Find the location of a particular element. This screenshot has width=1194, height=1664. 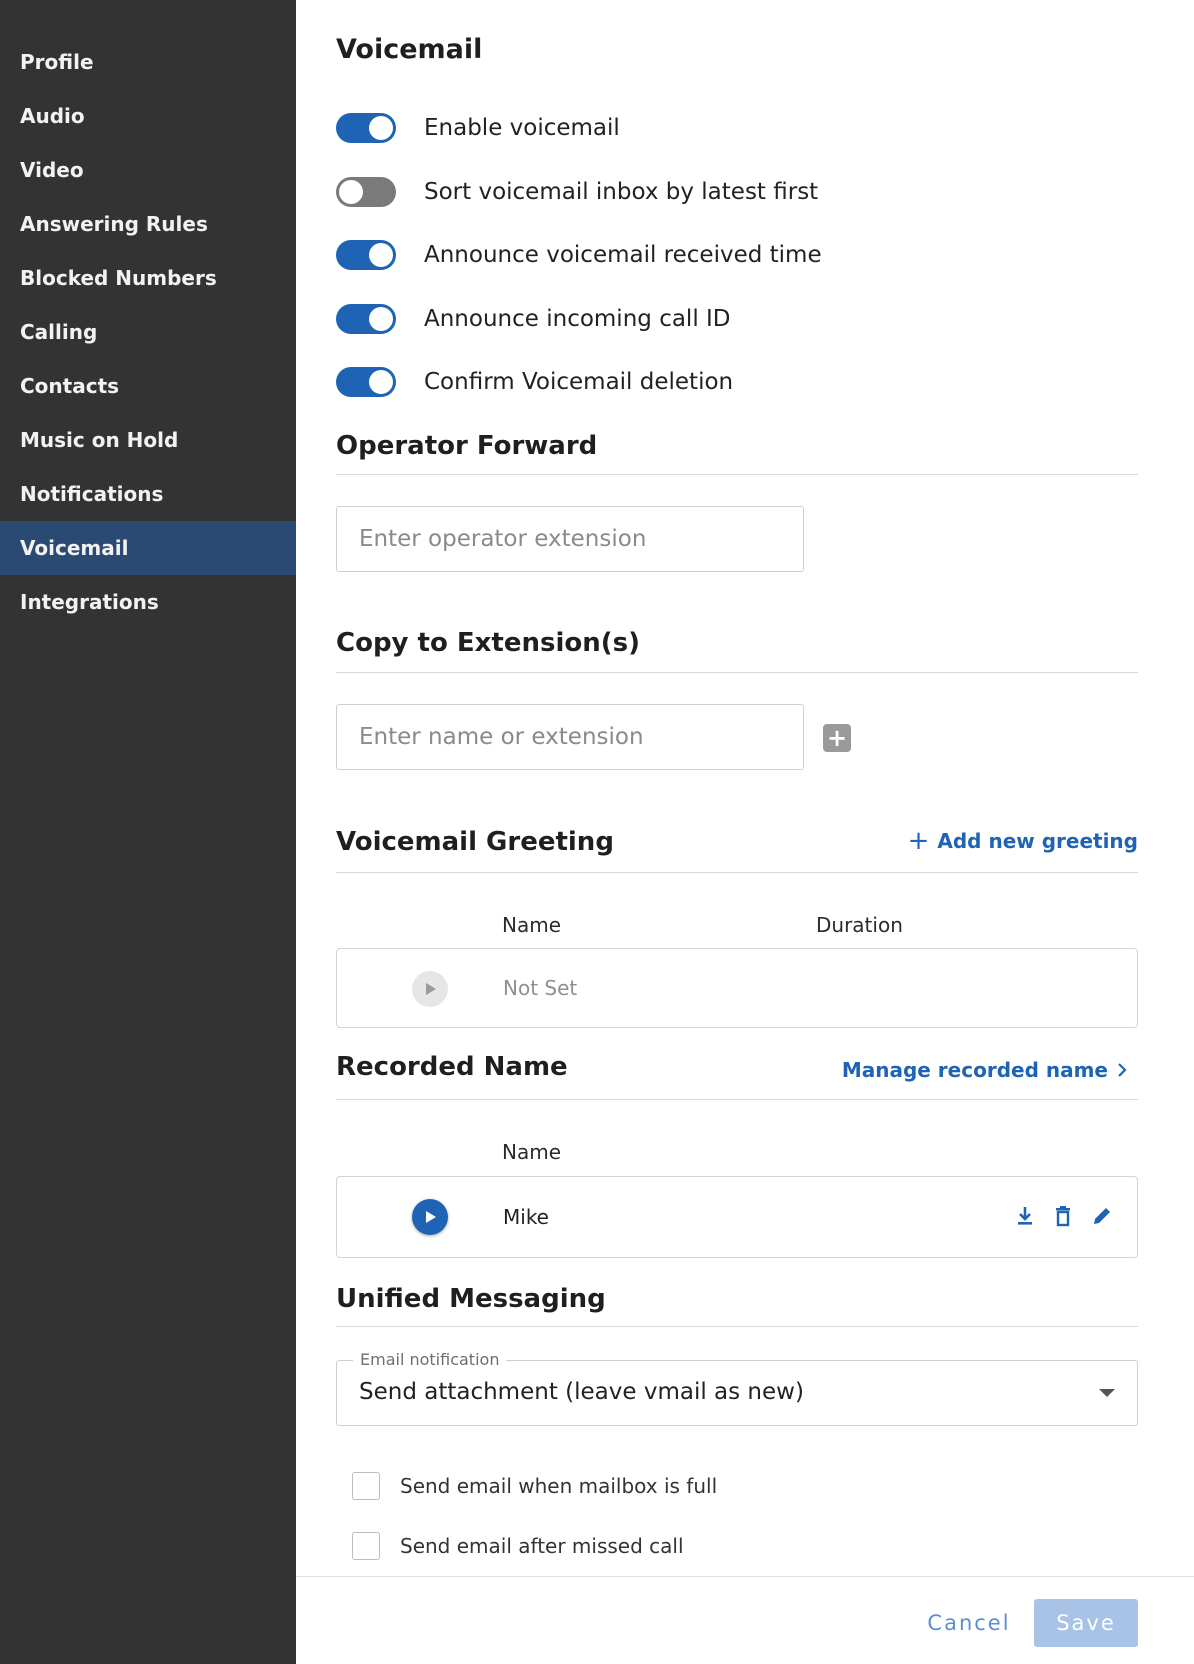

announce-received-time-toggle is located at coordinates (366, 255).